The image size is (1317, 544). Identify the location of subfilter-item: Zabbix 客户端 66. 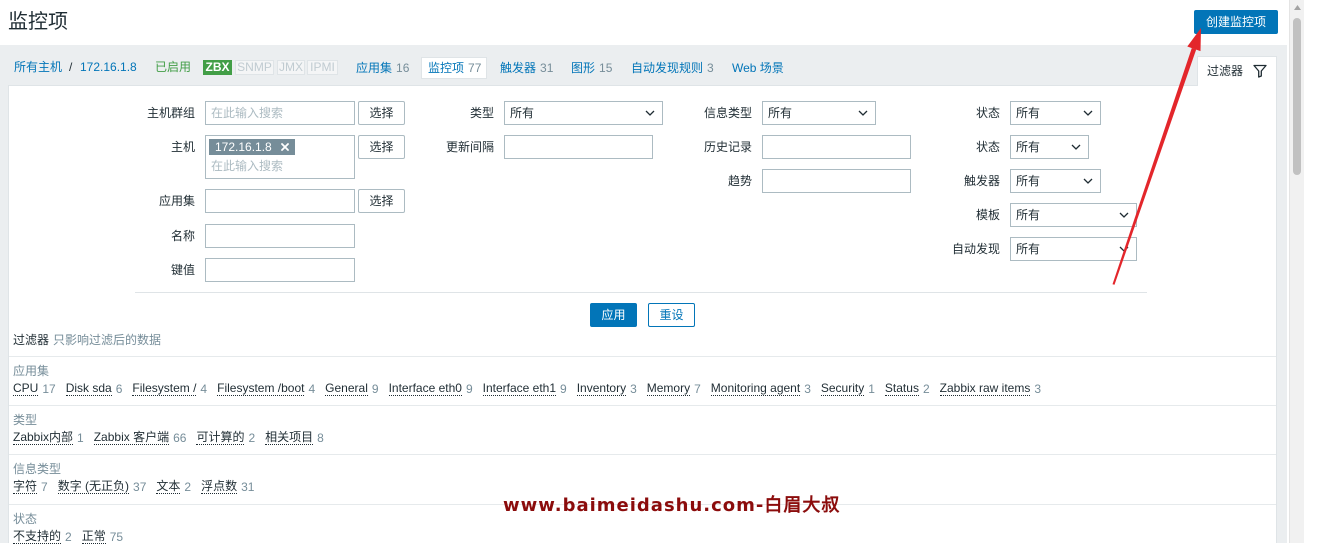
(139, 437).